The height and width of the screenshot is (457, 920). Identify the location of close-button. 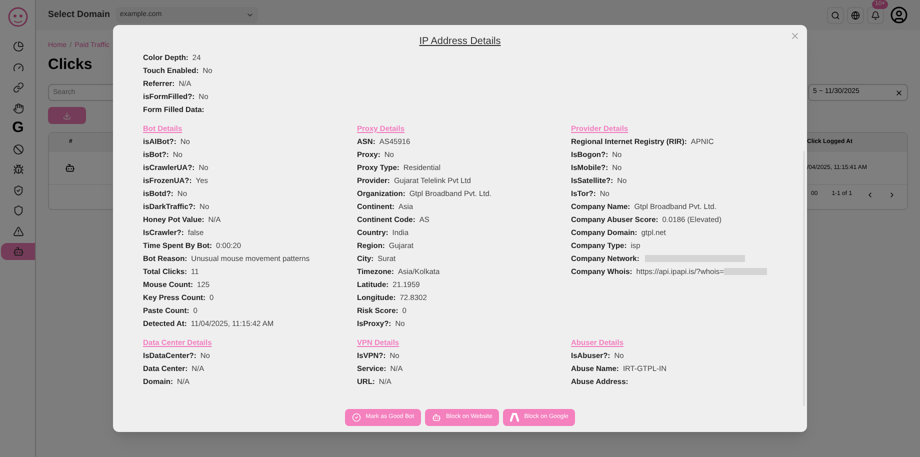
(795, 36).